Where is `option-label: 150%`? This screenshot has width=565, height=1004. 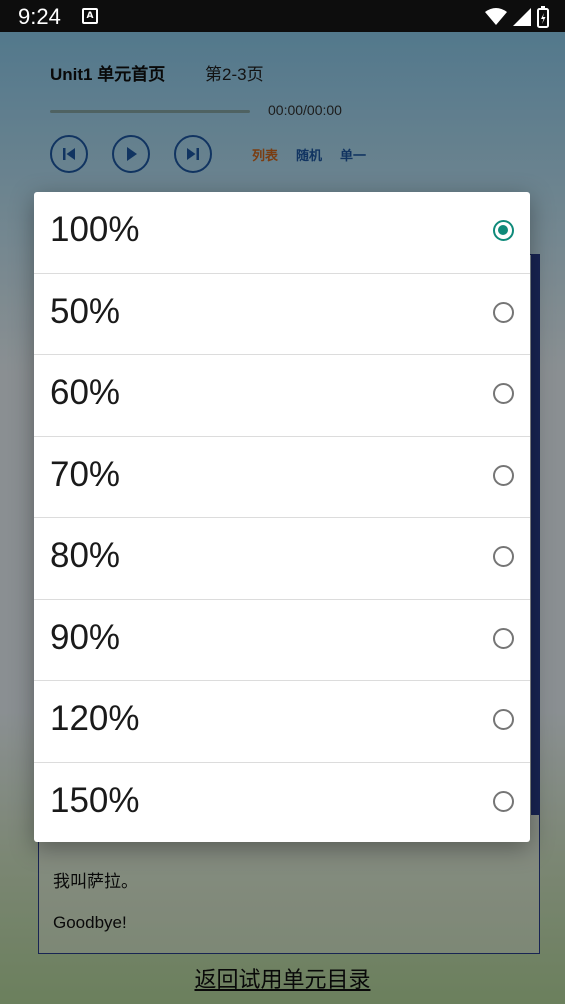
option-label: 150% is located at coordinates (95, 800).